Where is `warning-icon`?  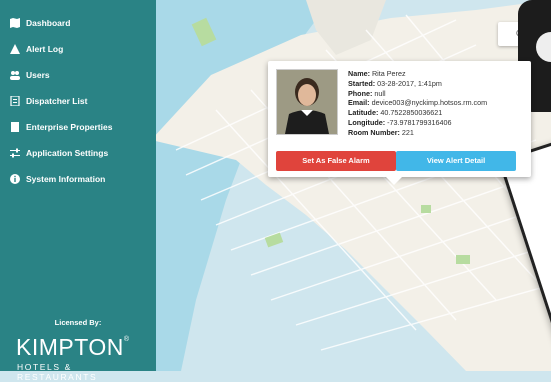 warning-icon is located at coordinates (14, 49).